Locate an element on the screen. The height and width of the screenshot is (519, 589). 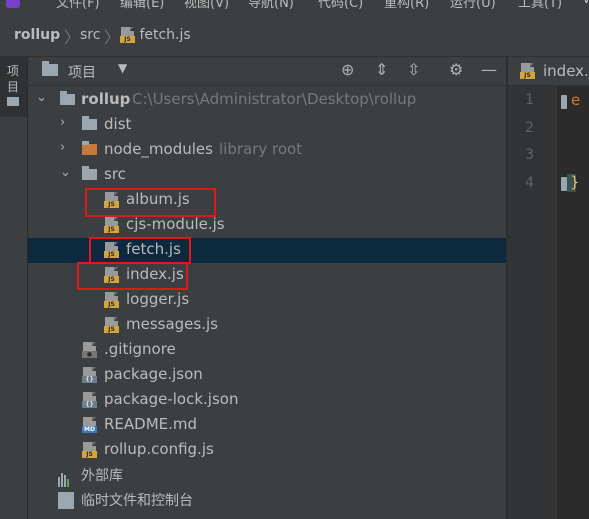
editor-pane: JS index.js 1 2 3 4 e } is located at coordinates (548, 288).